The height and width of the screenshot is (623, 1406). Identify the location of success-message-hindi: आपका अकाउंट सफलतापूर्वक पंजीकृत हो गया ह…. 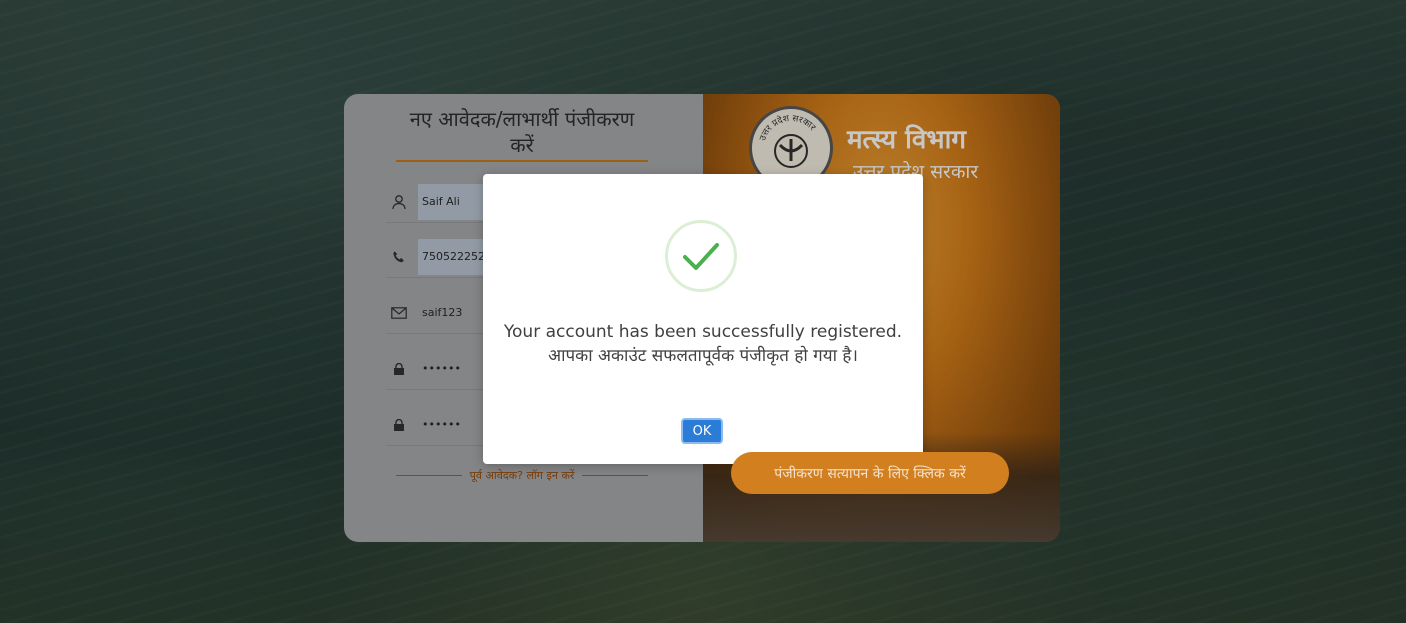
(703, 356).